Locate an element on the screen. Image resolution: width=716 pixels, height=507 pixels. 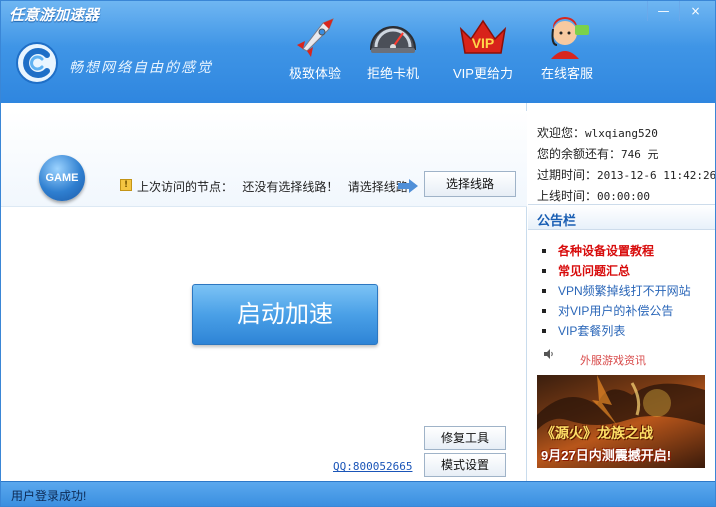
notice-item: VIP套餐列表 is located at coordinates (625, 331).